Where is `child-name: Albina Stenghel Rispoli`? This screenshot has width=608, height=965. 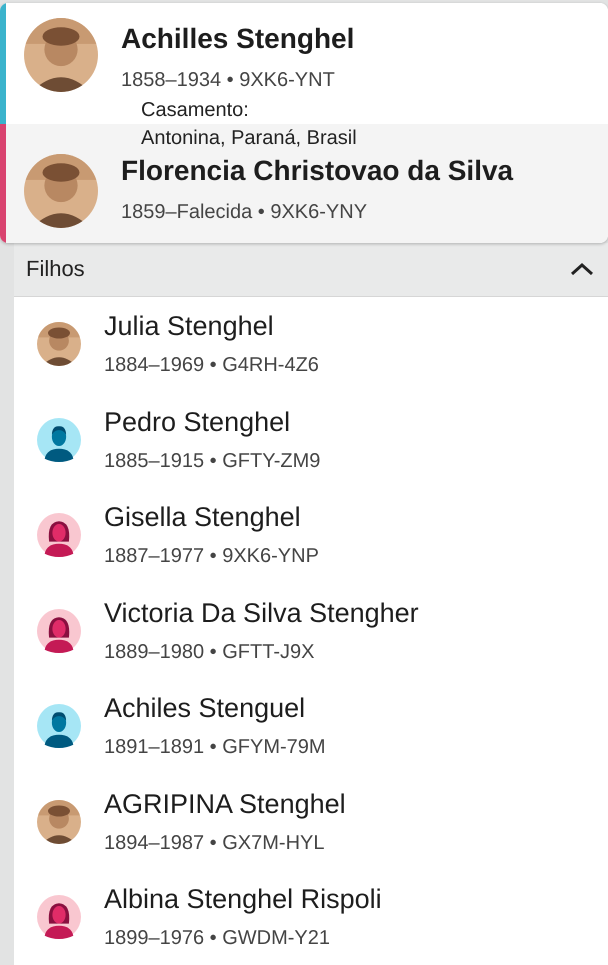 child-name: Albina Stenghel Rispoli is located at coordinates (243, 899).